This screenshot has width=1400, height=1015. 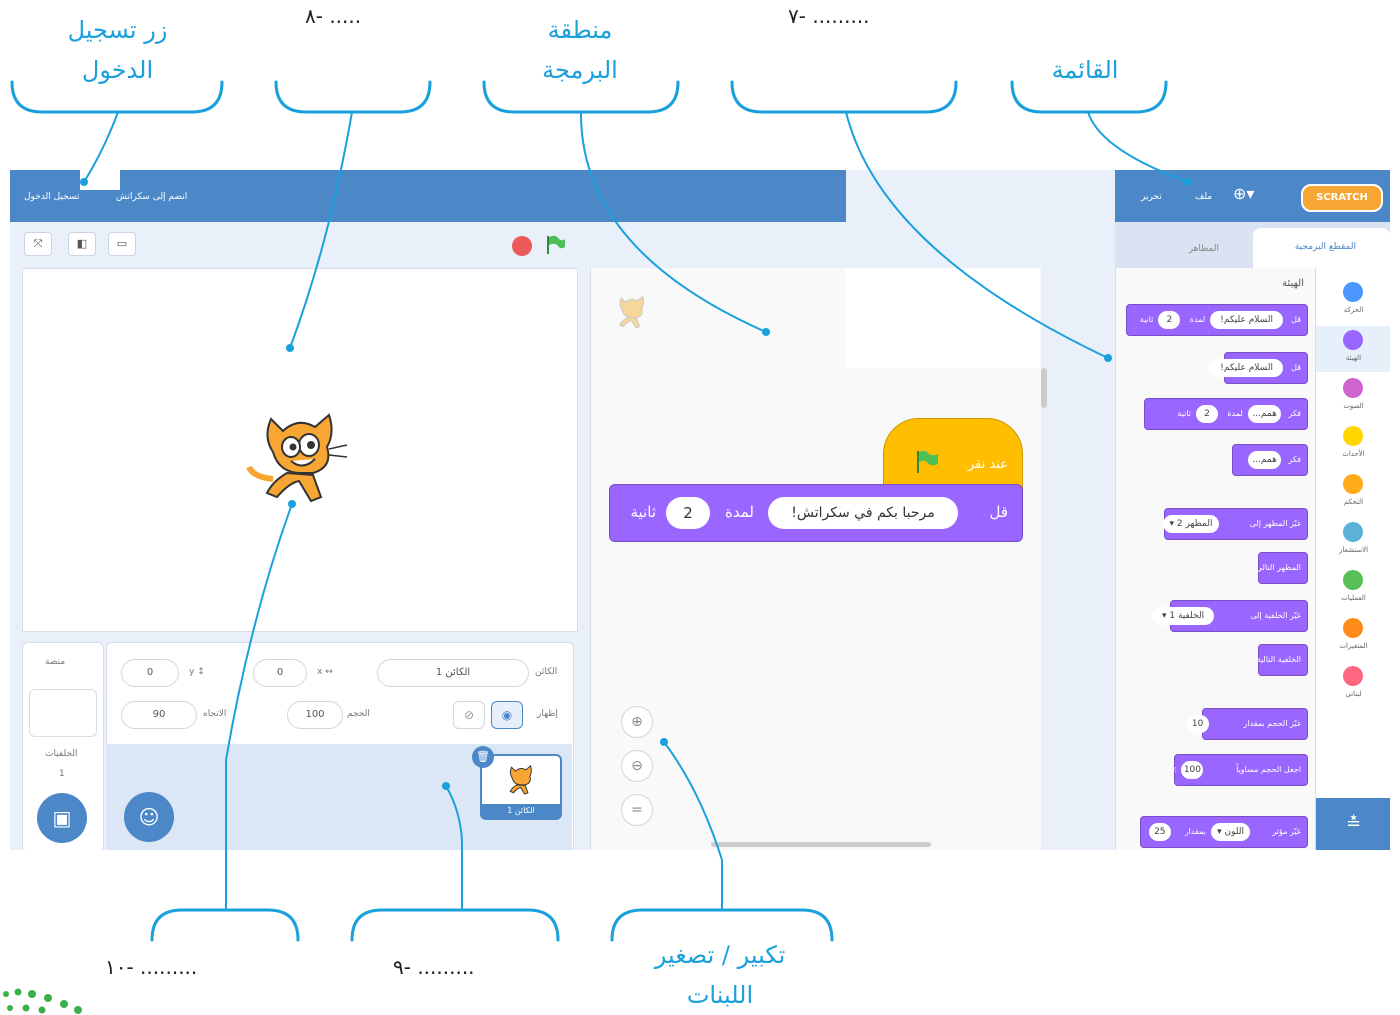 I want to click on bracket-menu, so click(x=1089, y=97).